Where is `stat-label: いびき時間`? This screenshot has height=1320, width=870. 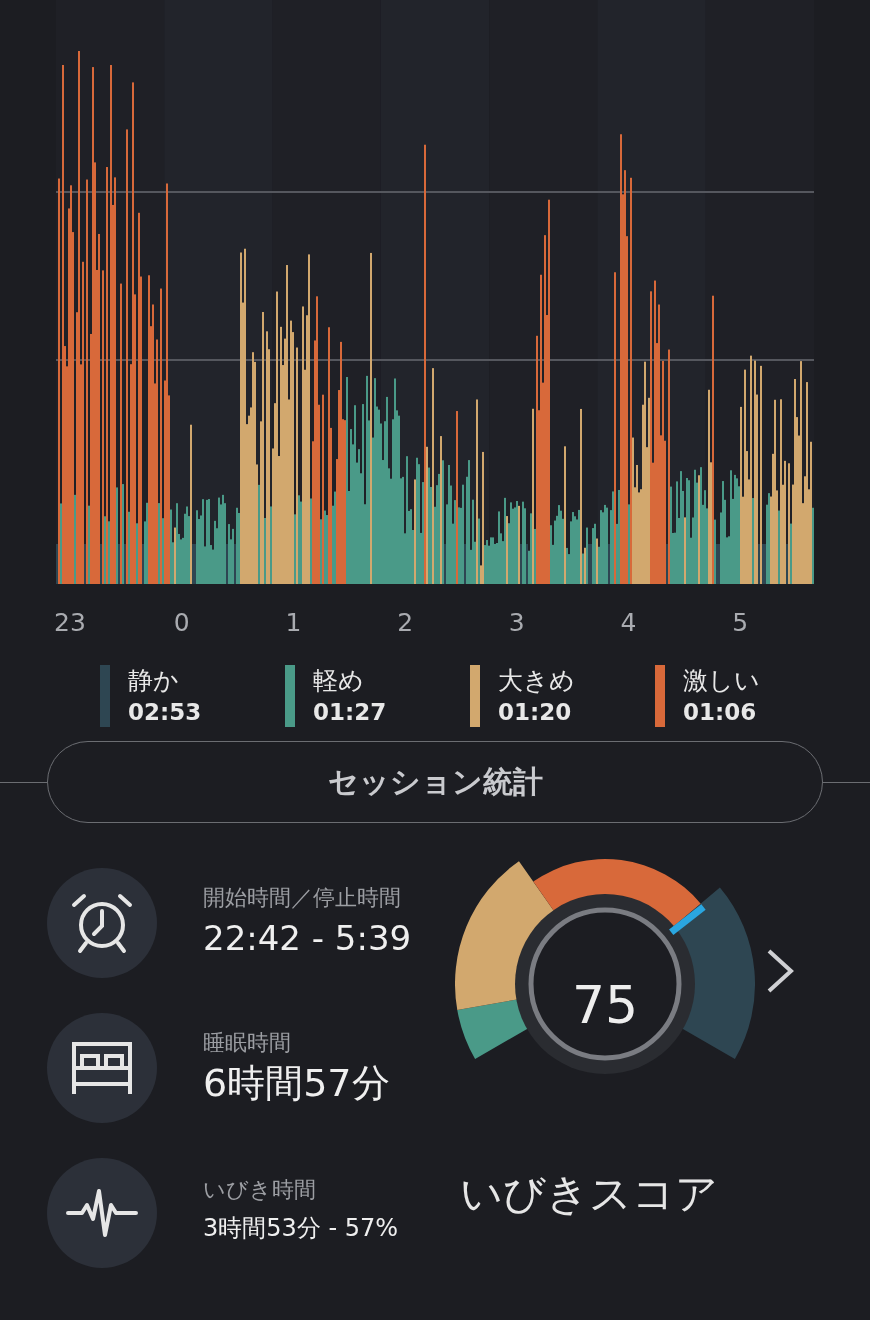
stat-label: いびき時間 is located at coordinates (260, 1190).